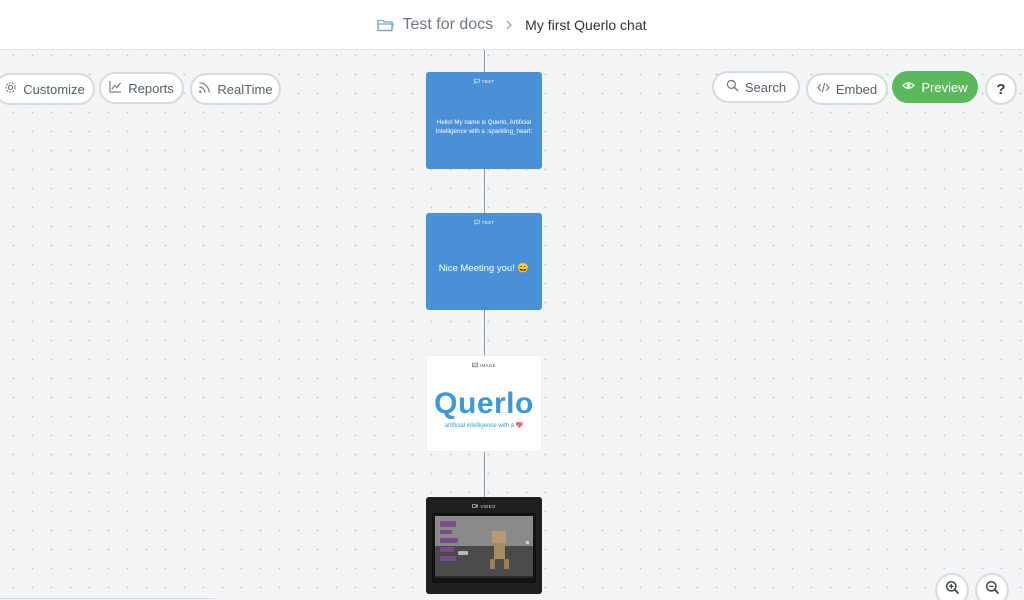  Describe the element at coordinates (447, 25) in the screenshot. I see `breadcrumb-project-link: Test for docs` at that location.